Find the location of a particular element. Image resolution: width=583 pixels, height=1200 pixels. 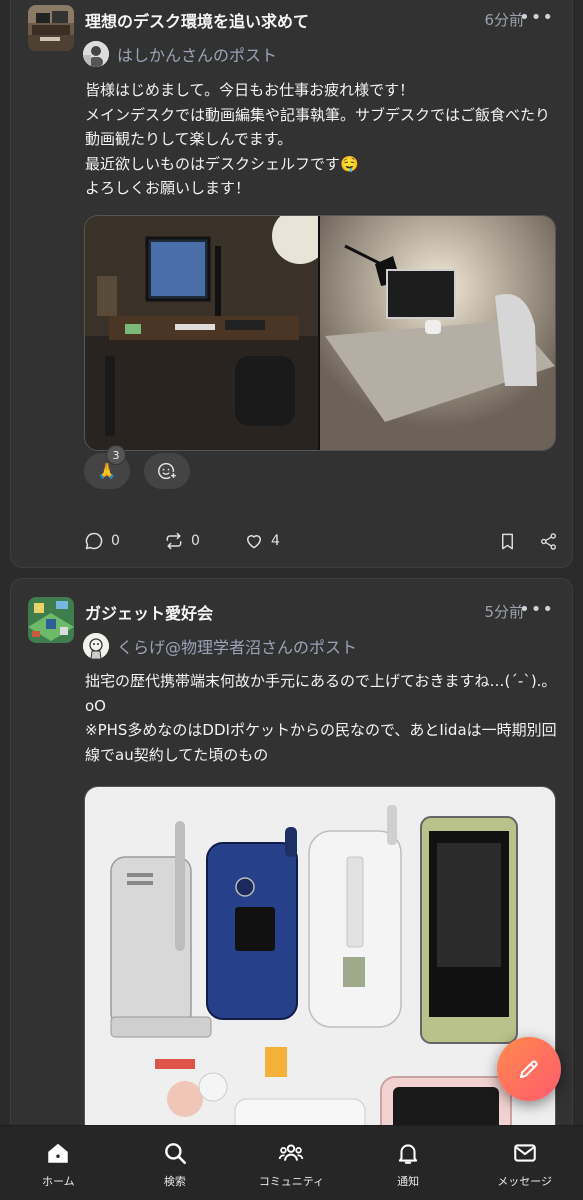

heart-icon is located at coordinates (254, 542).